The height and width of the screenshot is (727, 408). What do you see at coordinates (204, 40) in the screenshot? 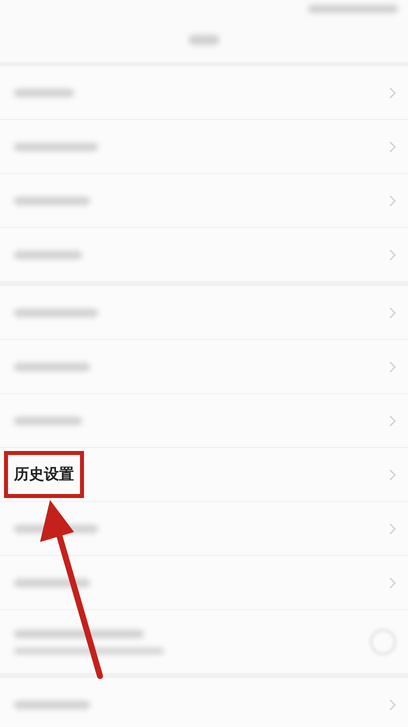
I see `blurred-title-drawing` at bounding box center [204, 40].